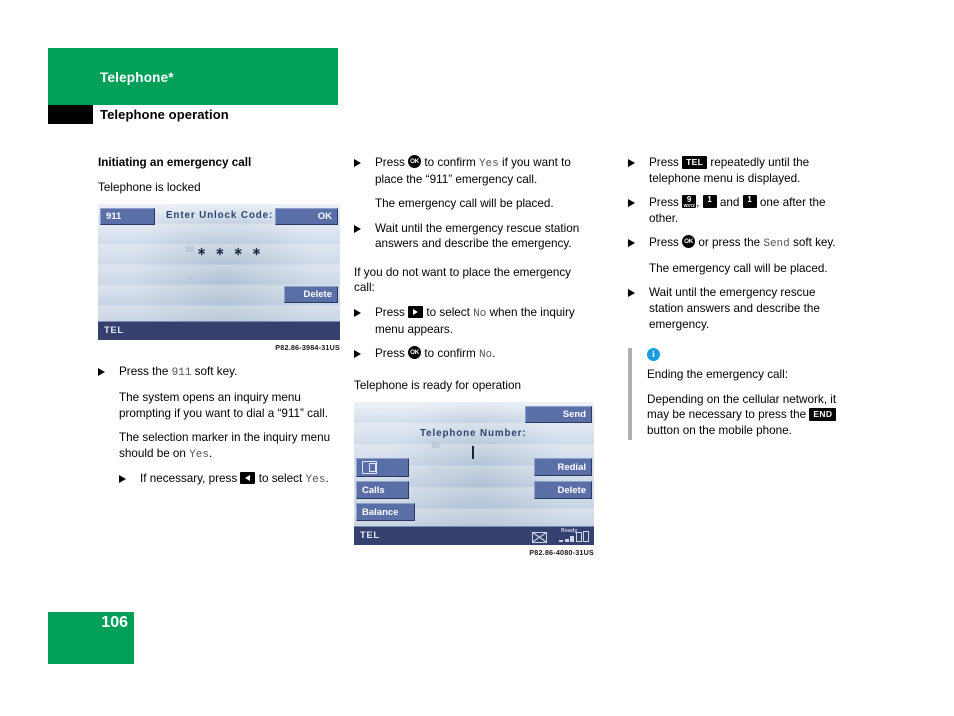  I want to click on device-screen-ready: ☎ ☏ Send Telephone Number: Redial Calls, so click(474, 474).